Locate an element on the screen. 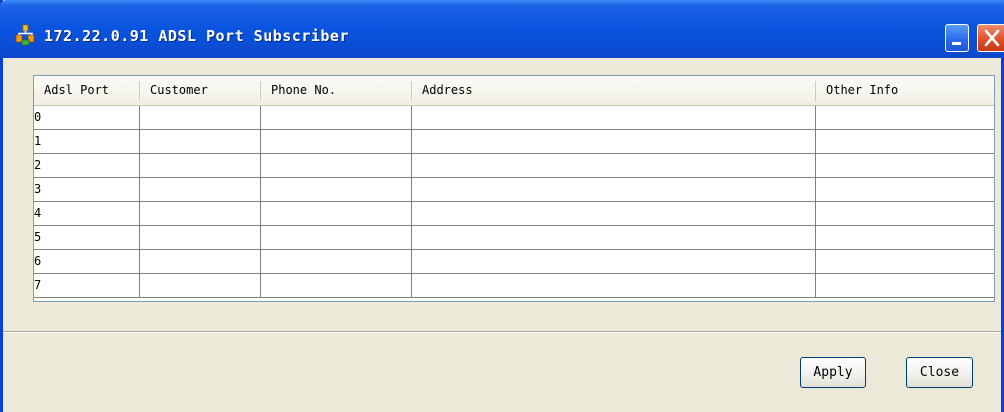  minimize-icon is located at coordinates (956, 43).